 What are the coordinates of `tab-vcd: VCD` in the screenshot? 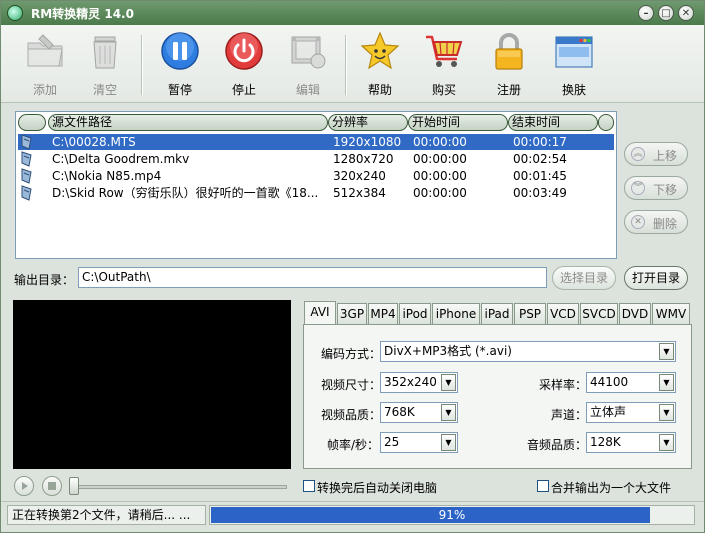 It's located at (563, 313).